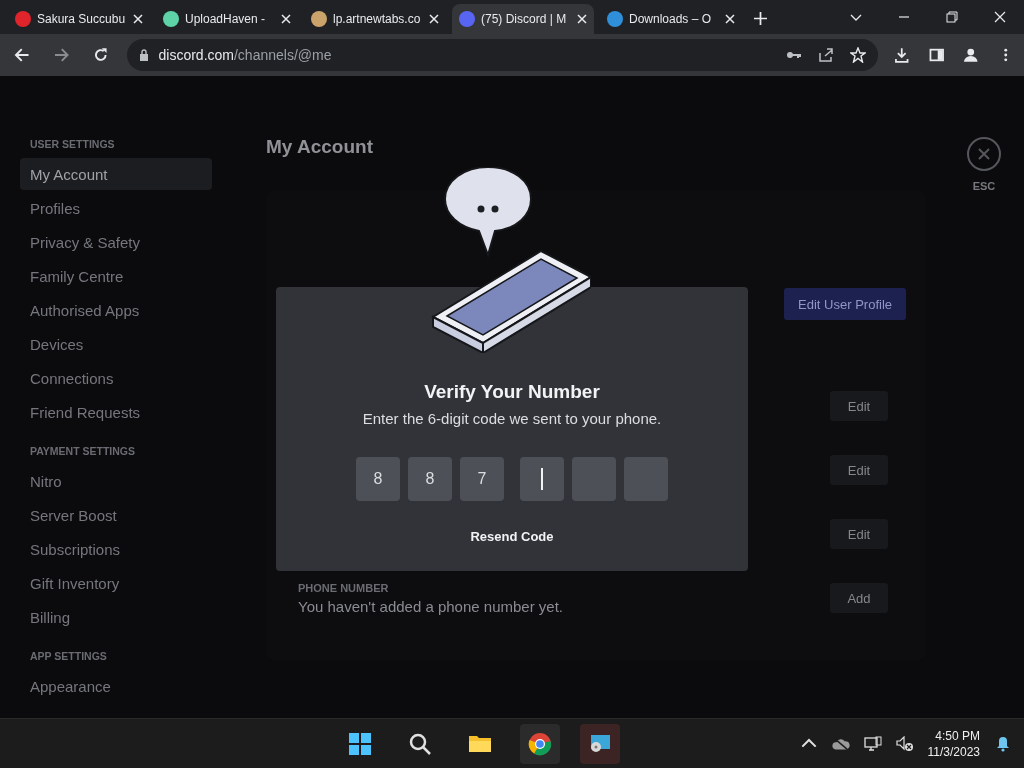 Image resolution: width=1024 pixels, height=768 pixels. Describe the element at coordinates (116, 549) in the screenshot. I see `sidebar-item: Subscriptions` at that location.